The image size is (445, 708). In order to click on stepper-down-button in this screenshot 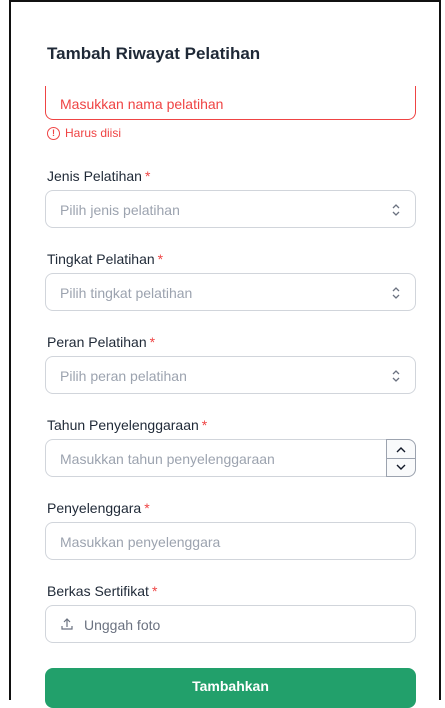, I will do `click(401, 467)`.